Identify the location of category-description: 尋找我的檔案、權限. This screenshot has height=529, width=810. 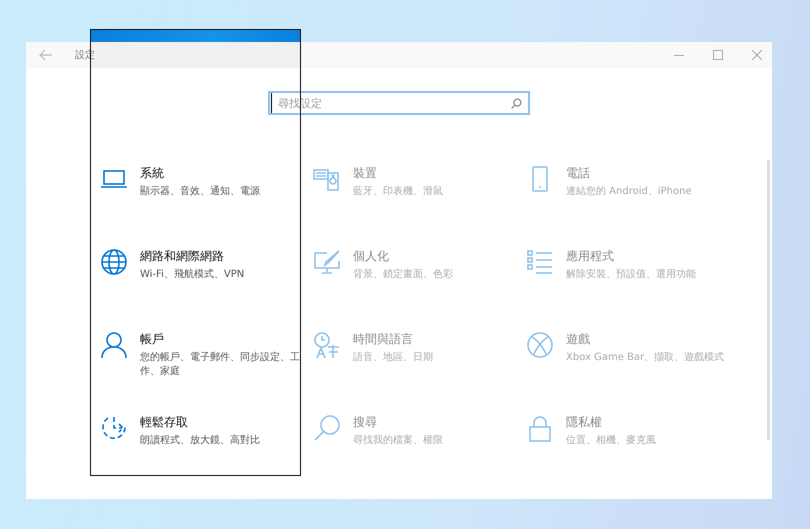
(398, 441).